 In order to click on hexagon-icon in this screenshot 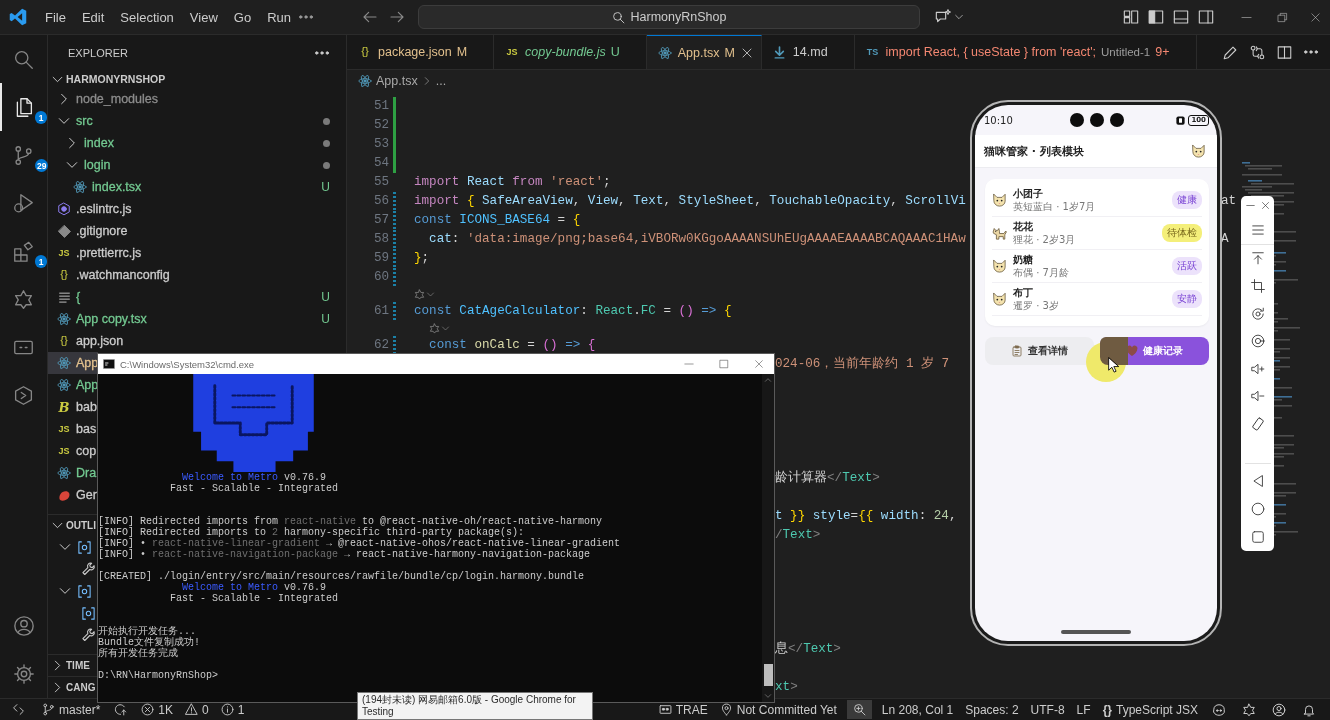, I will do `click(23, 395)`.